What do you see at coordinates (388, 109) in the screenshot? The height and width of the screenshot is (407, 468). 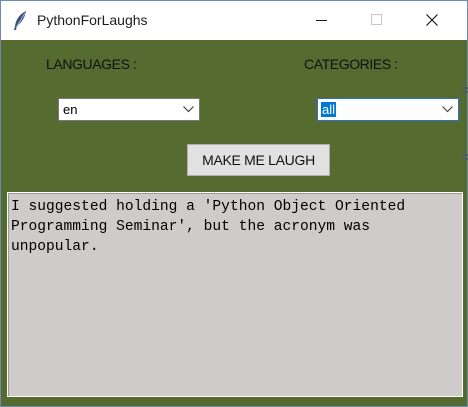 I see `category-select: all` at bounding box center [388, 109].